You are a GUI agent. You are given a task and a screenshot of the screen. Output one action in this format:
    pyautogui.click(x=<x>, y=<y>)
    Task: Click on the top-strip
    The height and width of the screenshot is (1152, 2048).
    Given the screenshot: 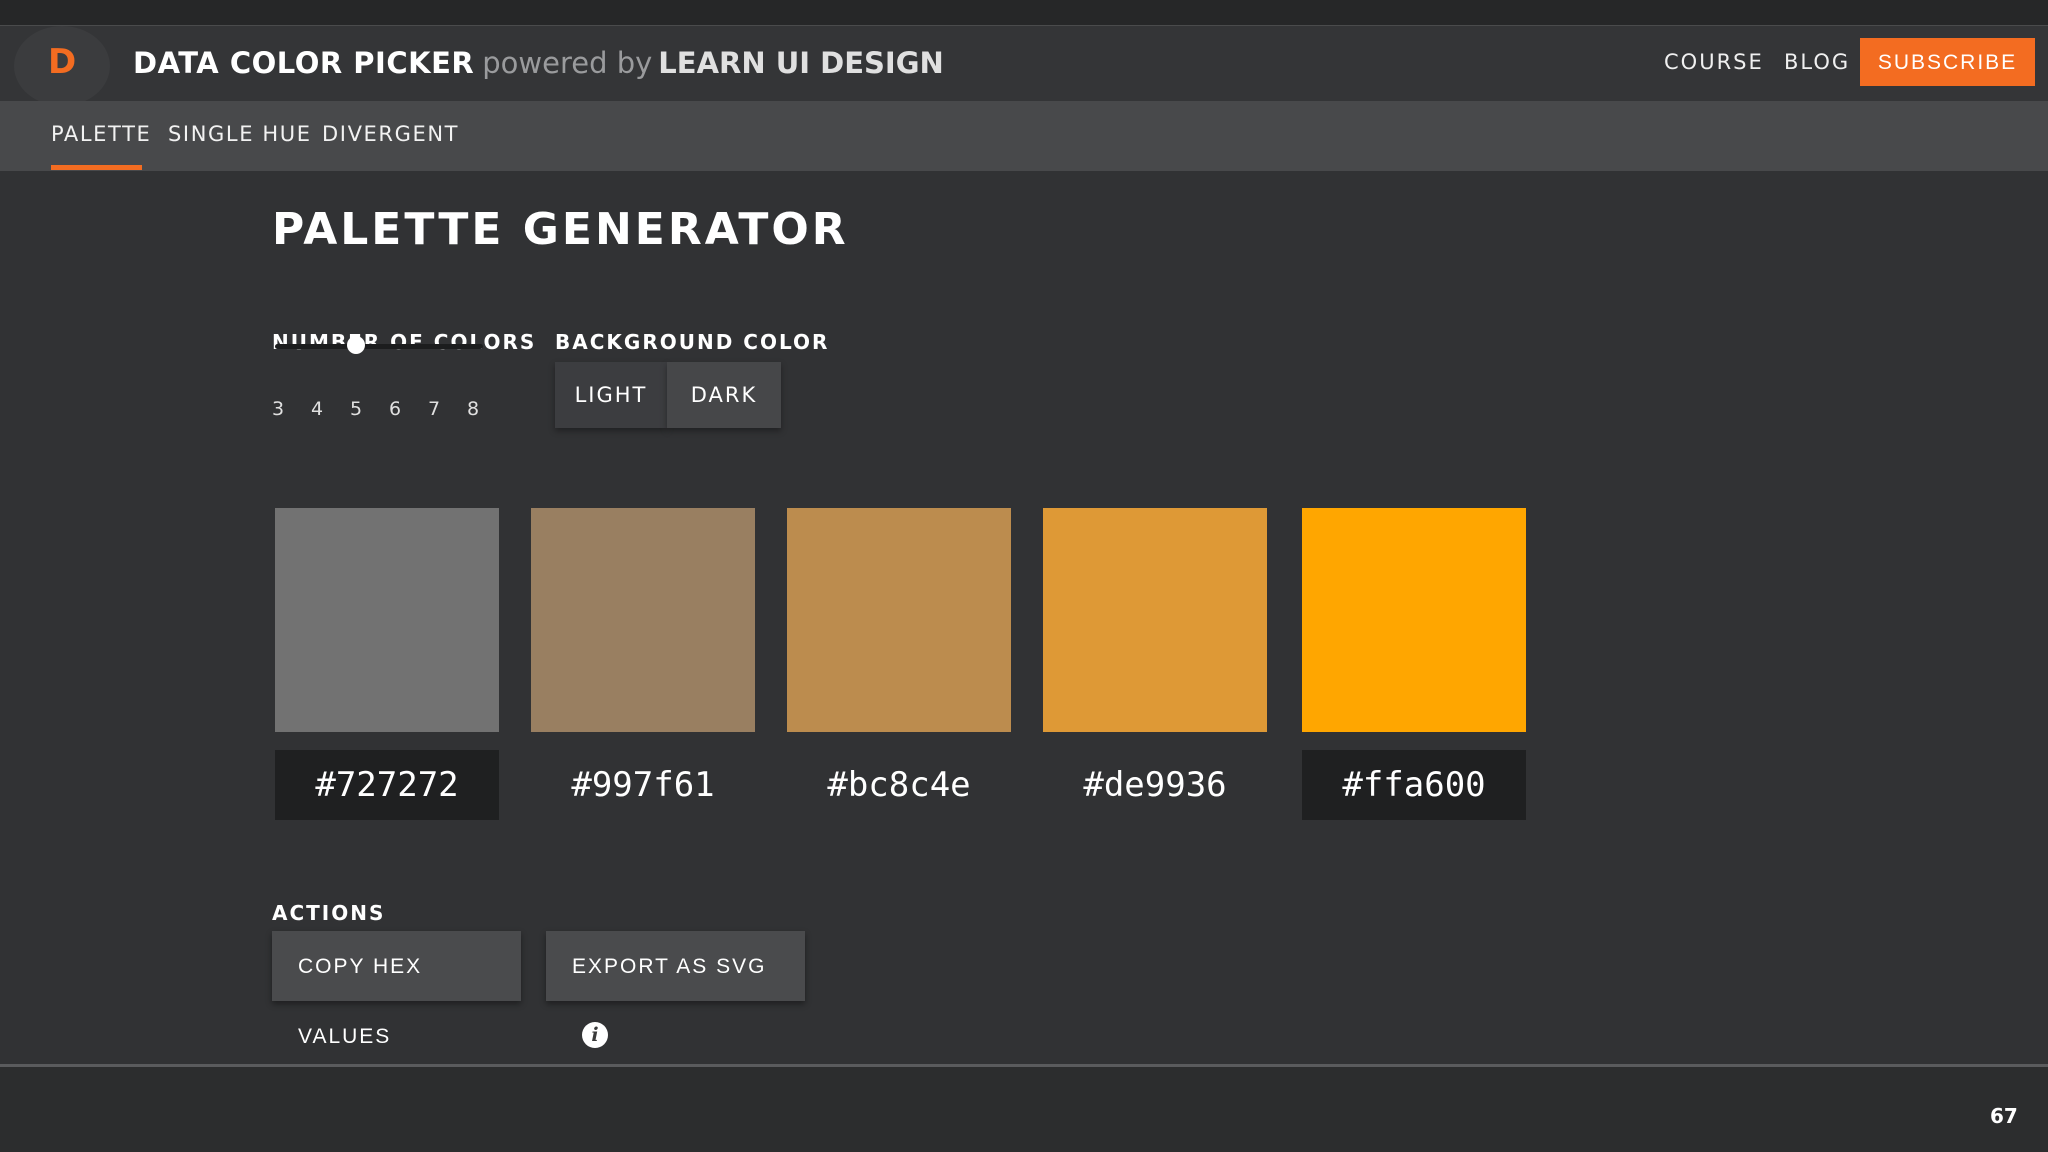 What is the action you would take?
    pyautogui.click(x=1024, y=13)
    